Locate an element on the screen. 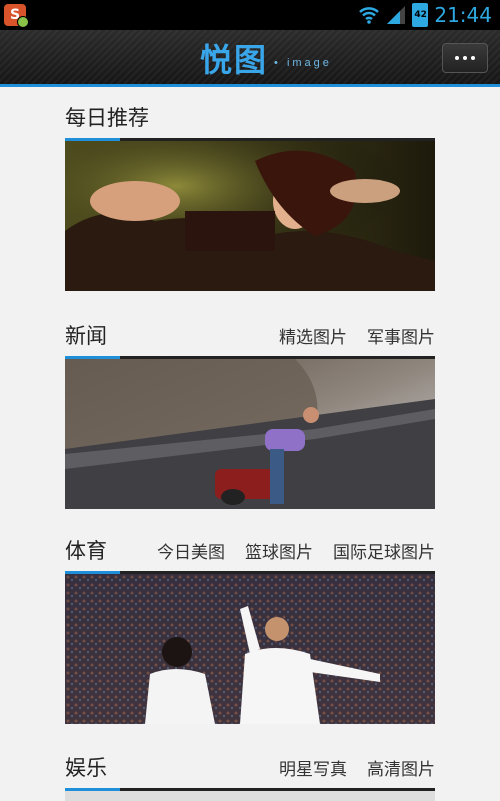  subcategory-list: 今日美图 篮球图片 国际足球图片 is located at coordinates (296, 550).